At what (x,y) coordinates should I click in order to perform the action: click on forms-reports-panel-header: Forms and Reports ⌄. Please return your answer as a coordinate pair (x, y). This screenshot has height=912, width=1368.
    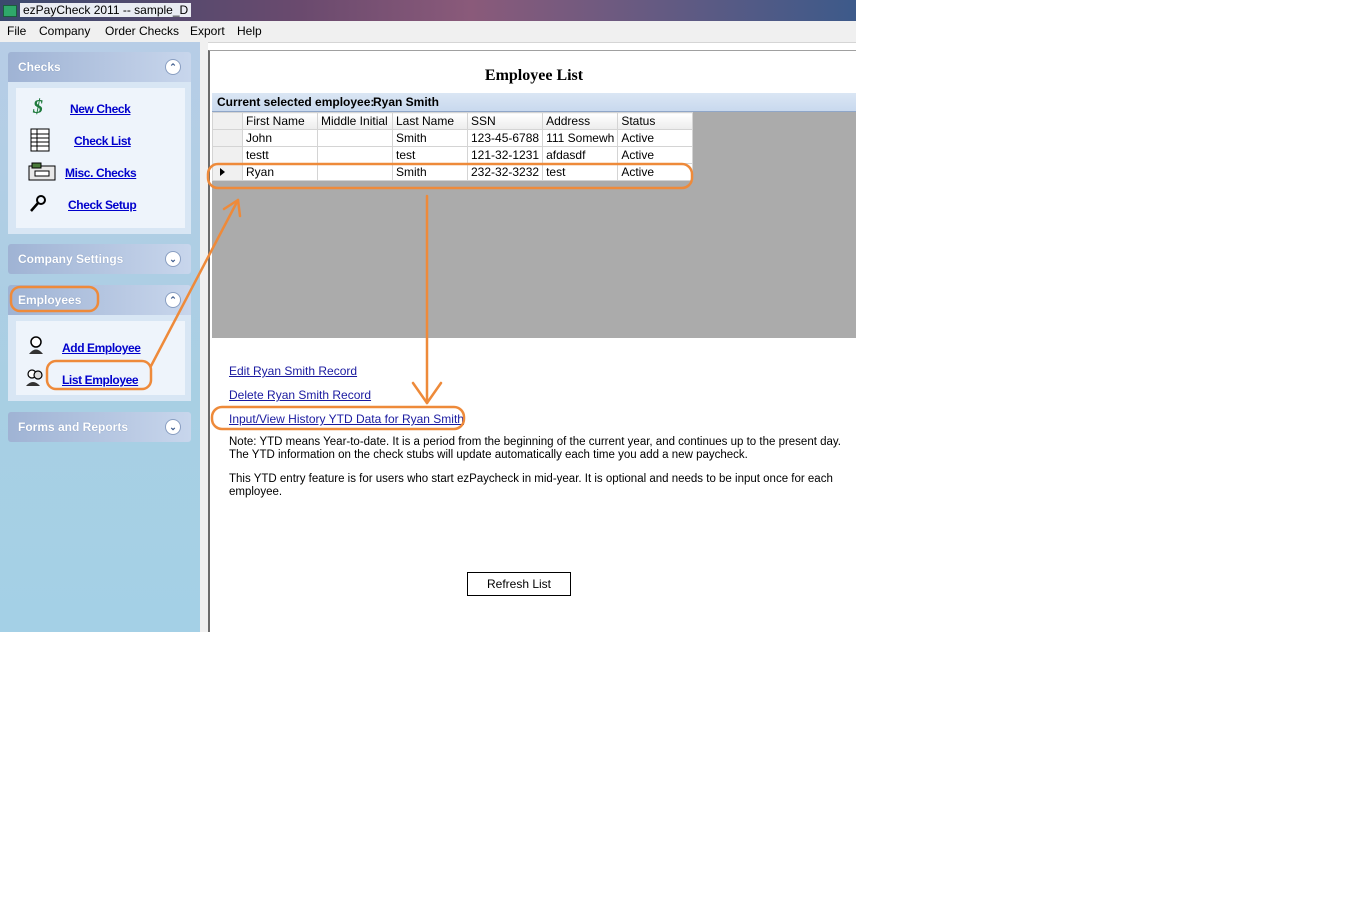
    Looking at the image, I should click on (99, 427).